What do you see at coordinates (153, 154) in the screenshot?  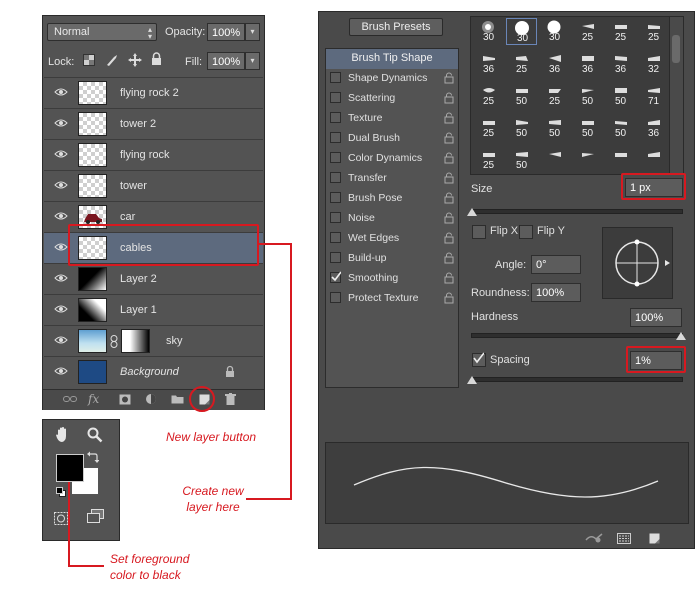 I see `layer-row: flying rock` at bounding box center [153, 154].